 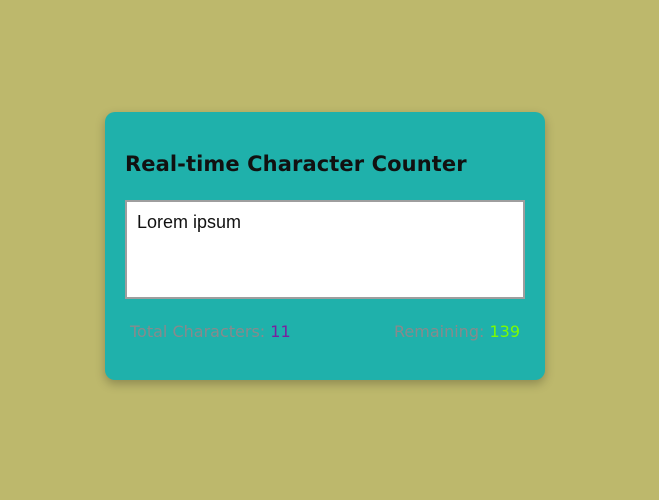 I want to click on card-title: Real-time Character Counter, so click(x=296, y=164).